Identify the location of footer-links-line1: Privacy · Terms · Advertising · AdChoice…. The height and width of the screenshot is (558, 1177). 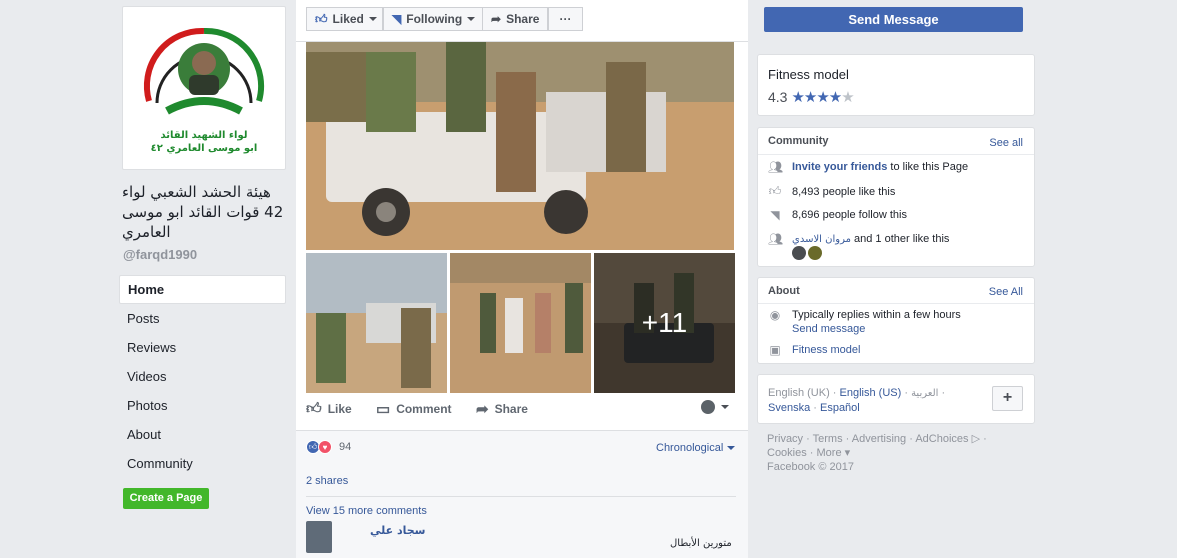
(897, 439).